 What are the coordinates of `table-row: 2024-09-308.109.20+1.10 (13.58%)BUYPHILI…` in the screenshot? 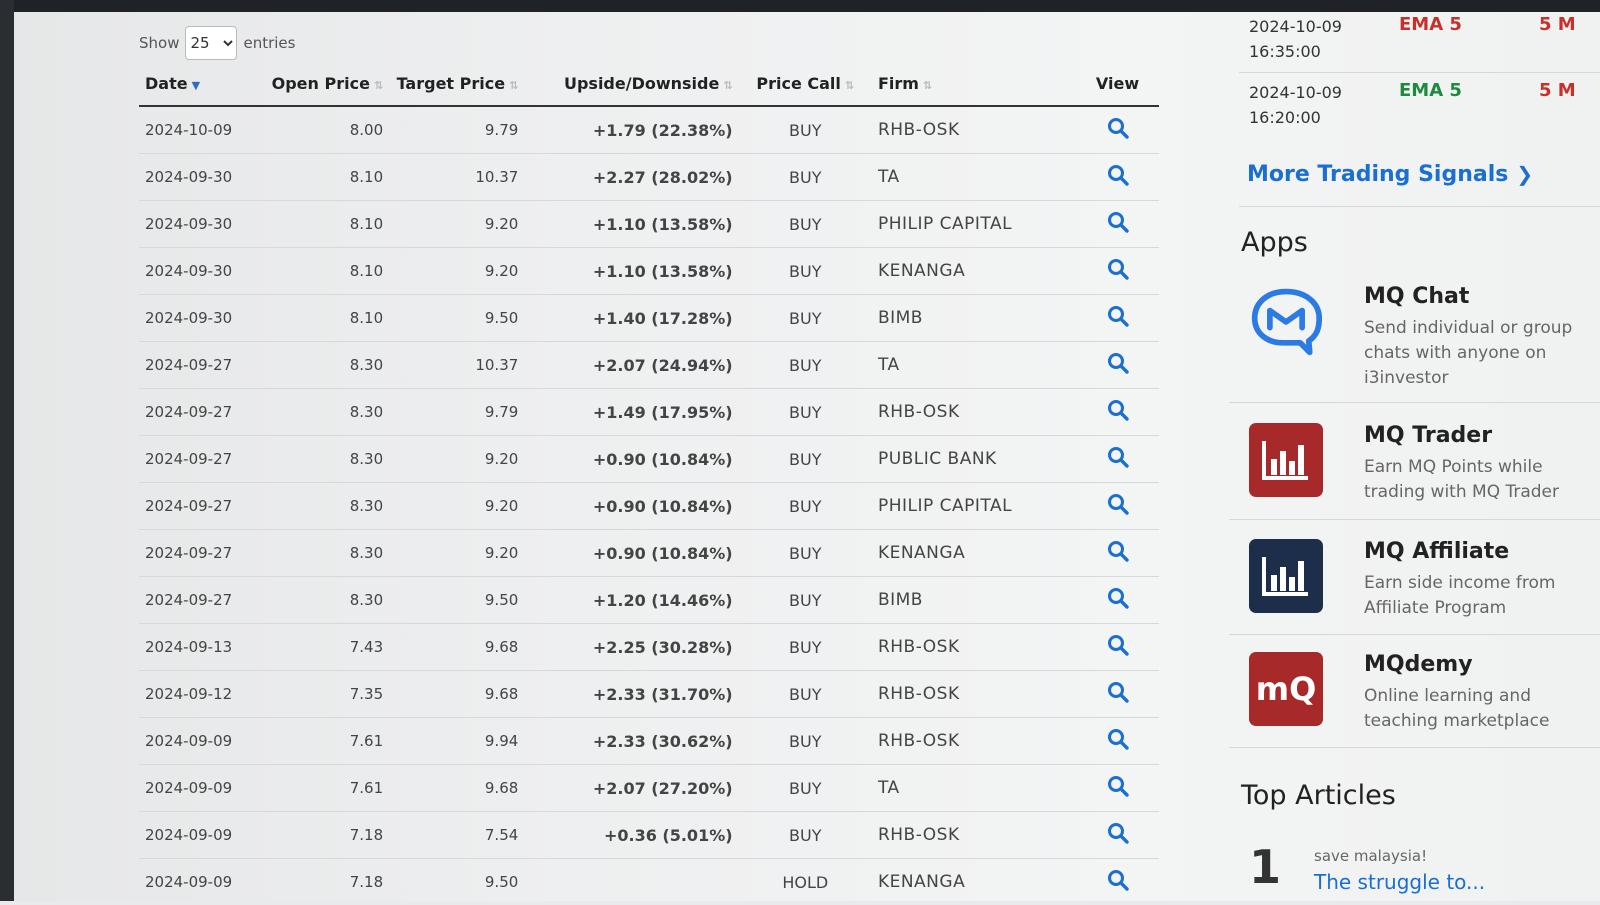 It's located at (649, 224).